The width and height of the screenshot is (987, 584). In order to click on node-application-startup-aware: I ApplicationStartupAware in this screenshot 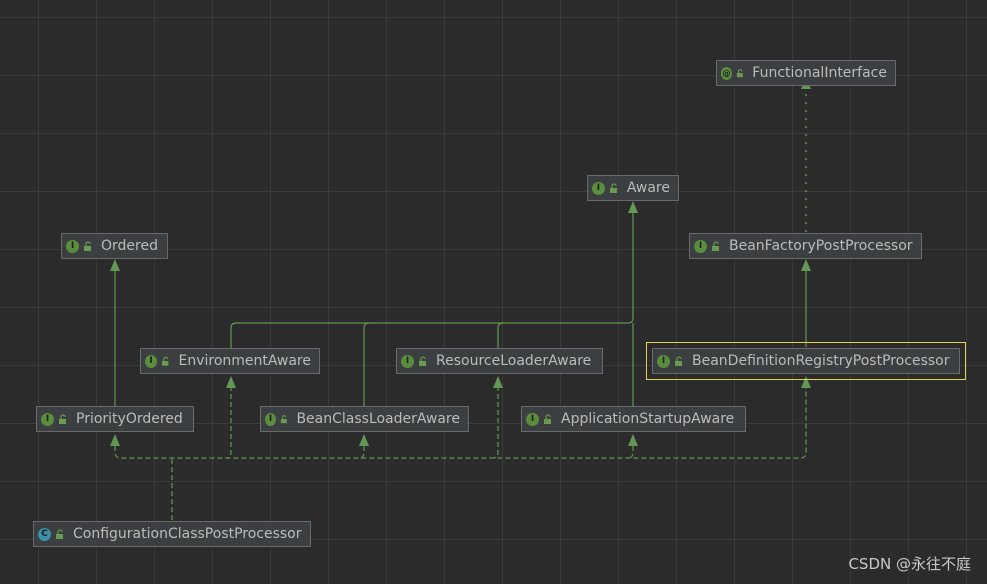, I will do `click(633, 419)`.